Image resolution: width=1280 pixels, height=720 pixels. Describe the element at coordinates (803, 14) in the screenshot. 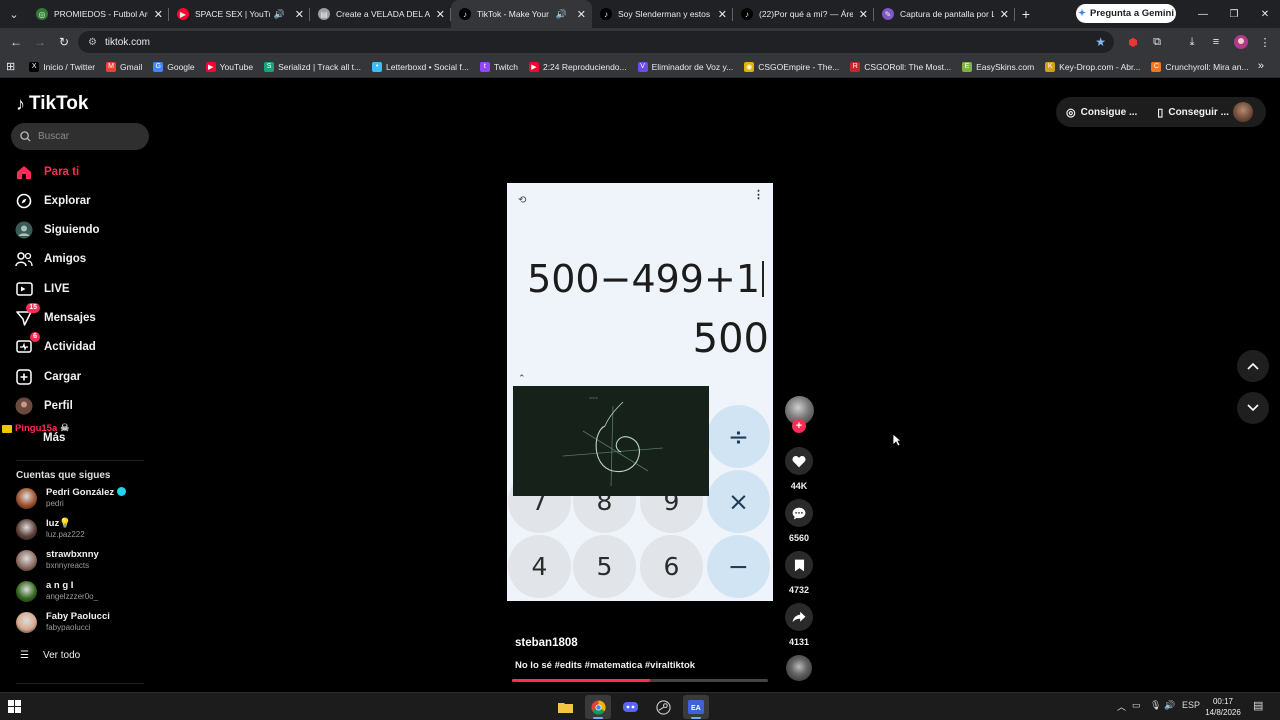

I see `browser-tab: ♪ (22)Por qué a mí? — Área ✕` at that location.